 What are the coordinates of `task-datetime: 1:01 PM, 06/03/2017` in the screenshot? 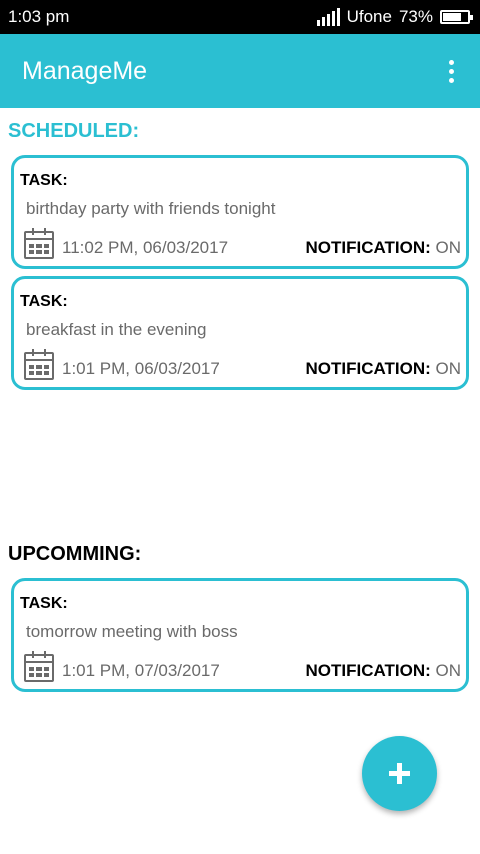 It's located at (141, 368).